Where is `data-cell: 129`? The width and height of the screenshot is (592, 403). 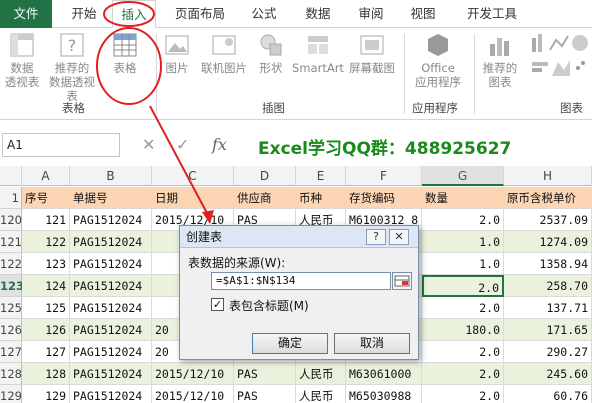
data-cell: 129 is located at coordinates (46, 394).